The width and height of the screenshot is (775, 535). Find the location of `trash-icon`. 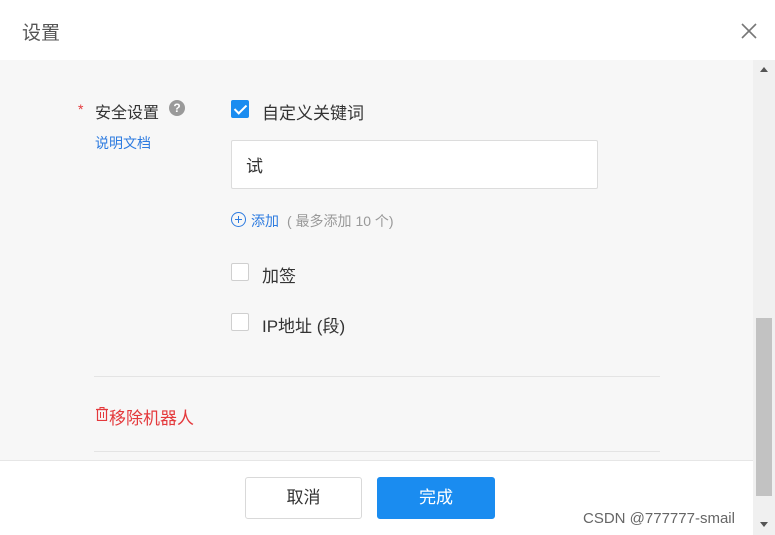

trash-icon is located at coordinates (102, 414).